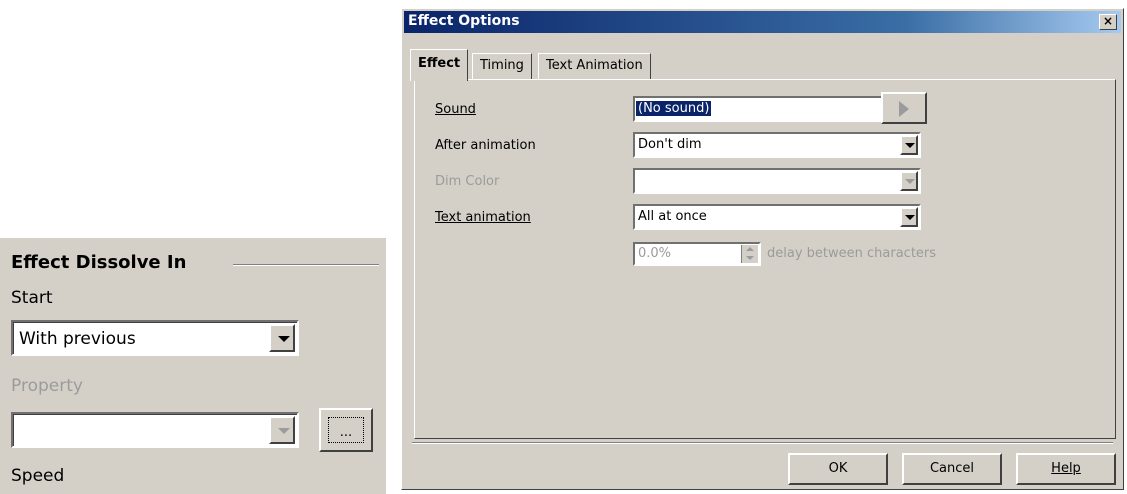 The height and width of the screenshot is (494, 1127). Describe the element at coordinates (762, 22) in the screenshot. I see `dialog-titlebar: Effect Options ×` at that location.